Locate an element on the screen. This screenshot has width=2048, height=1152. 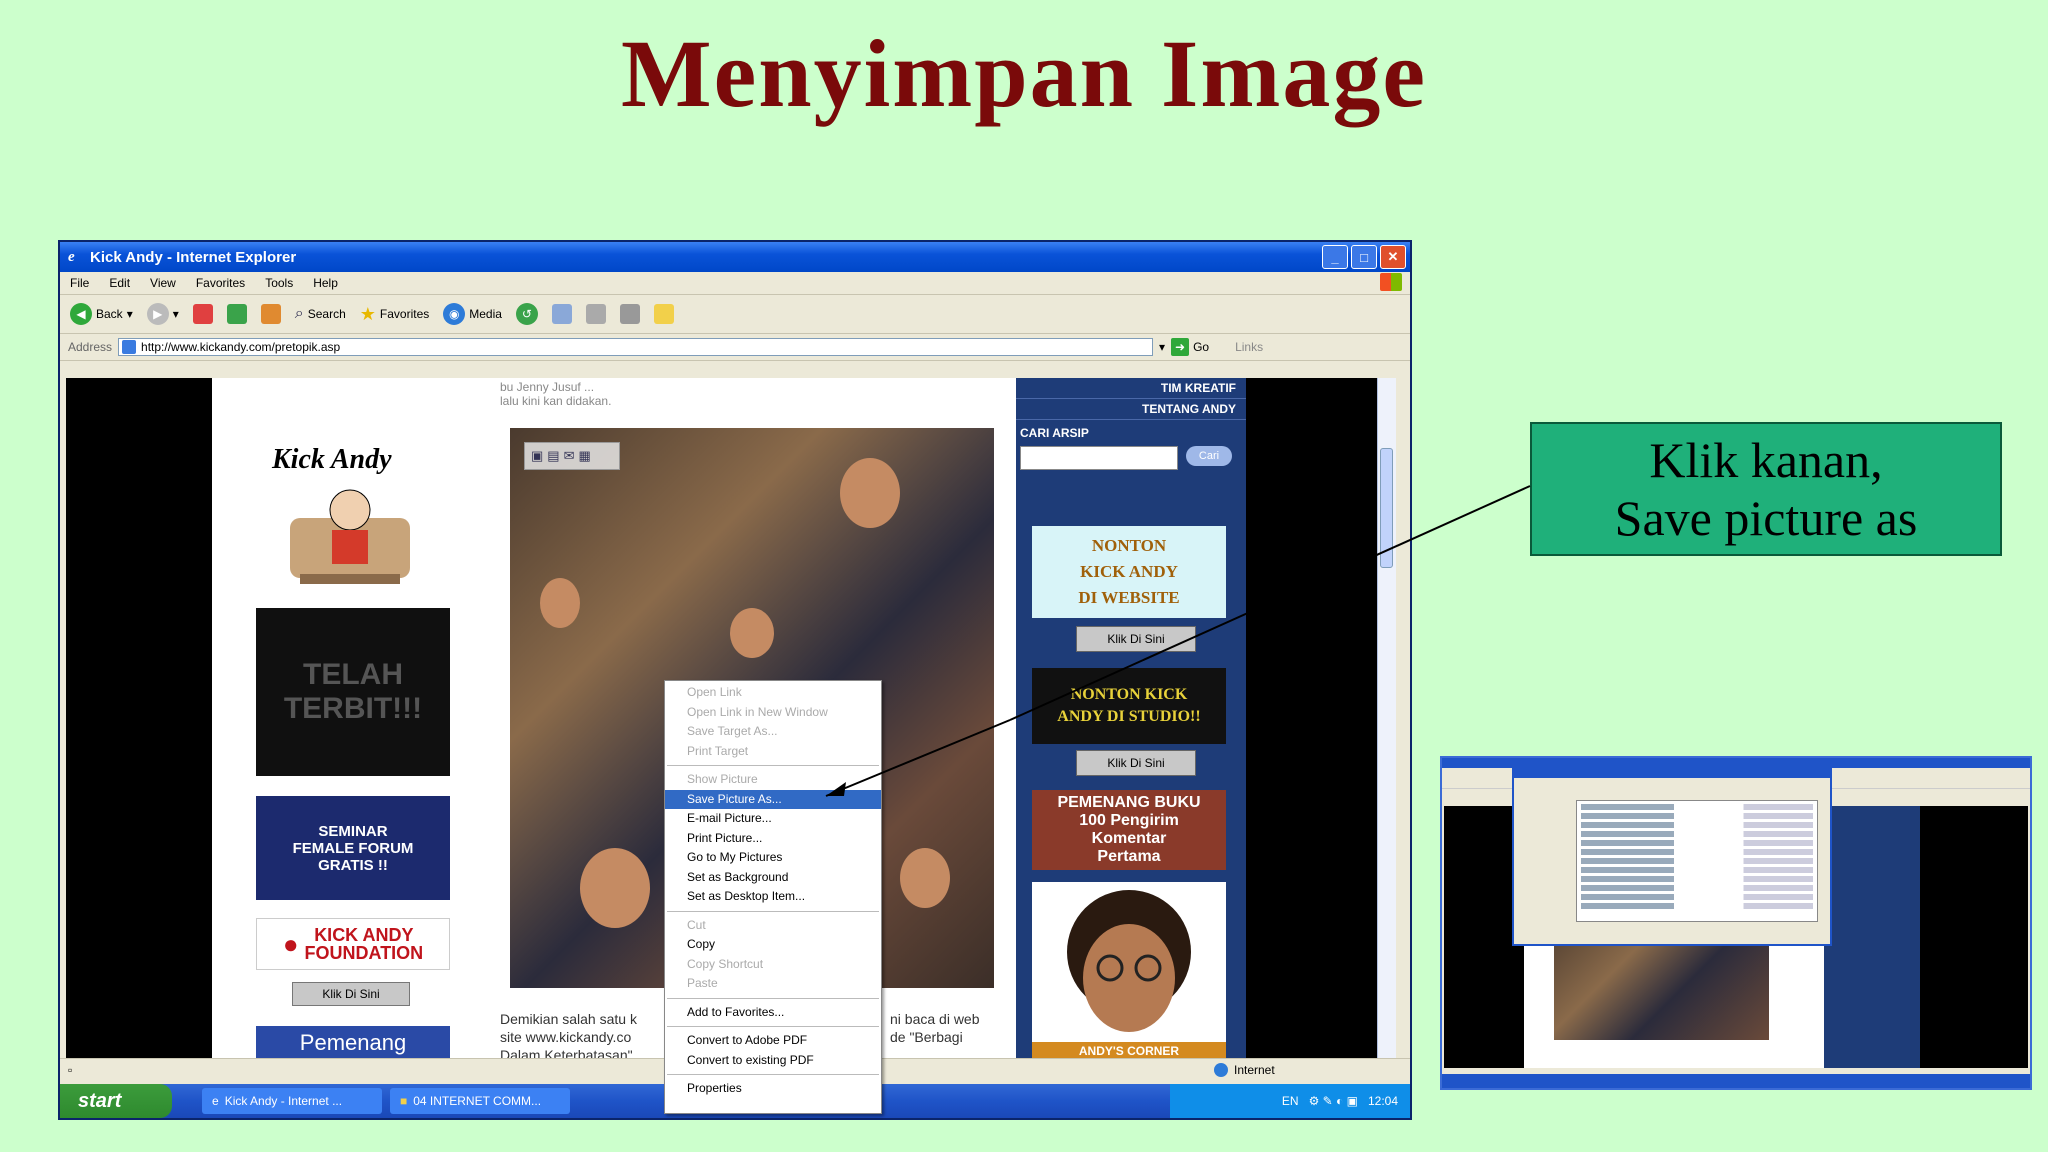
save-dialog-thumbnail-image is located at coordinates (1736, 923).